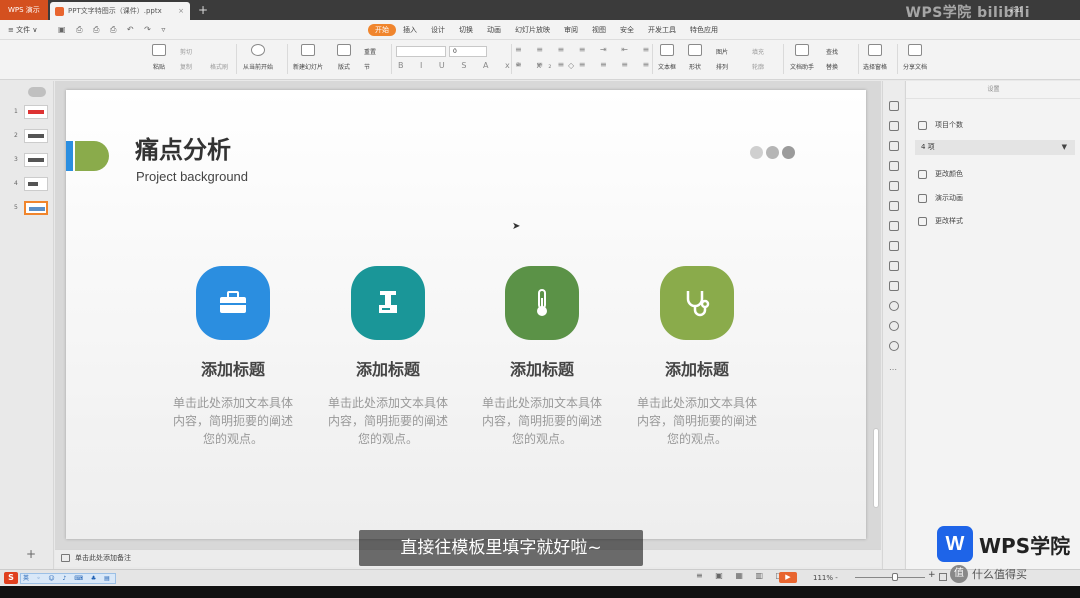 The height and width of the screenshot is (598, 1080). Describe the element at coordinates (388, 357) in the screenshot. I see `feature-card-2: 添加标题 单击此处添加文本具体内容，简明扼要的阐述您的观点。` at that location.